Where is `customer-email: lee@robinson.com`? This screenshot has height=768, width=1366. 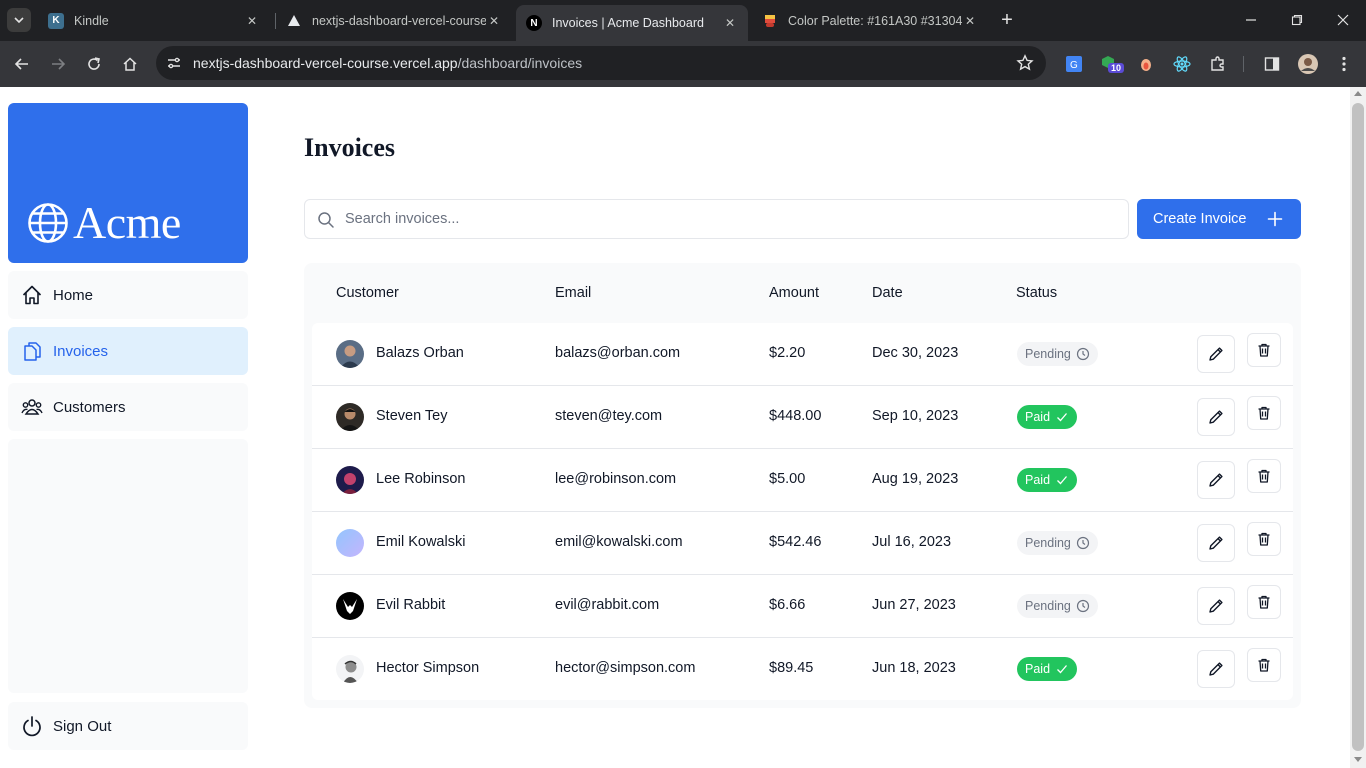 customer-email: lee@robinson.com is located at coordinates (616, 479).